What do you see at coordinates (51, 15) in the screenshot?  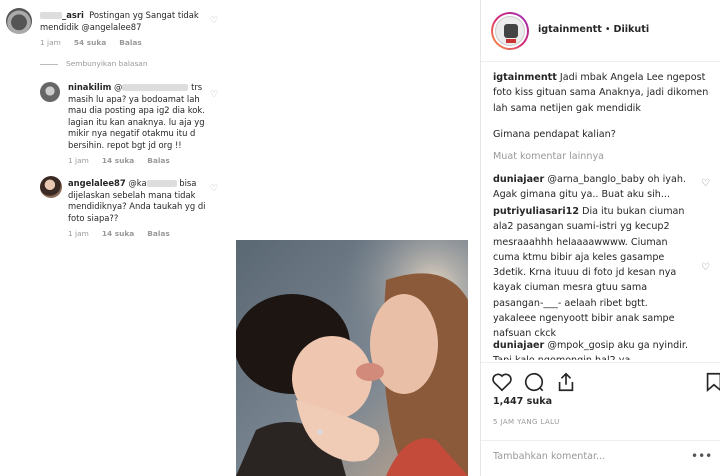 I see `blurred-username` at bounding box center [51, 15].